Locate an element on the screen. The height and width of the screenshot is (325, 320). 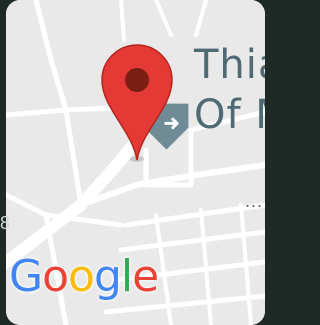
logo-letter: g is located at coordinates (107, 276).